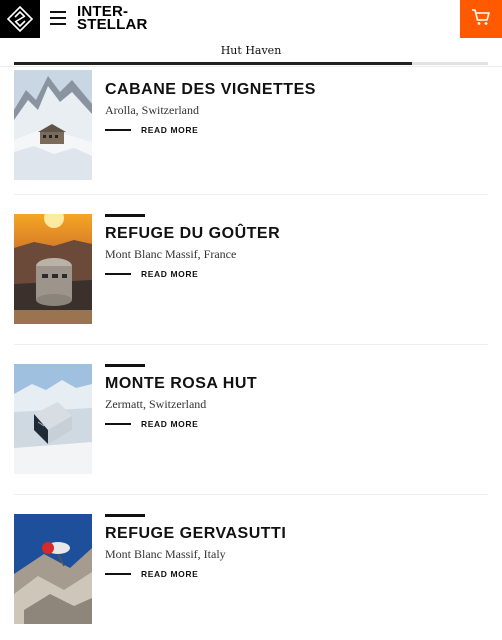 The height and width of the screenshot is (640, 502). Describe the element at coordinates (20, 19) in the screenshot. I see `diamond-logo-icon` at that location.